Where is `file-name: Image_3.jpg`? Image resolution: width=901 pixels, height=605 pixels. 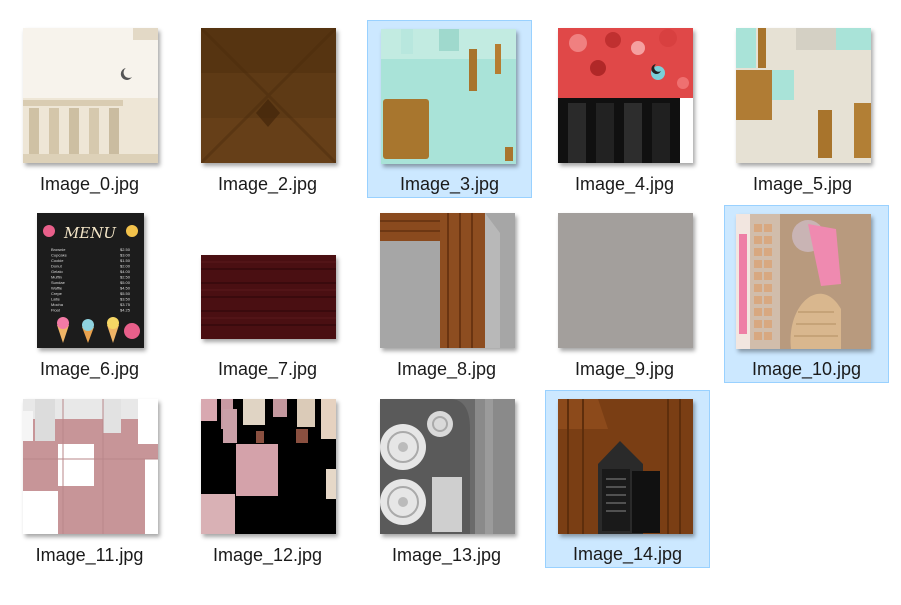 file-name: Image_3.jpg is located at coordinates (449, 184).